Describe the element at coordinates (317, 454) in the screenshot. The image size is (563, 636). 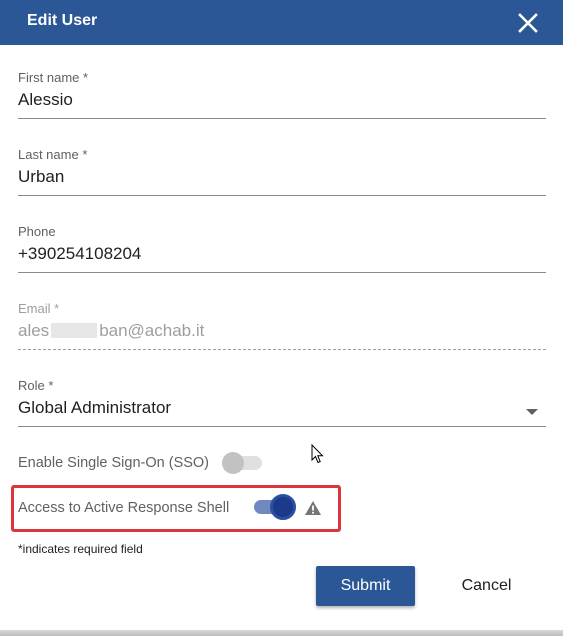
I see `mouse-cursor-icon` at that location.